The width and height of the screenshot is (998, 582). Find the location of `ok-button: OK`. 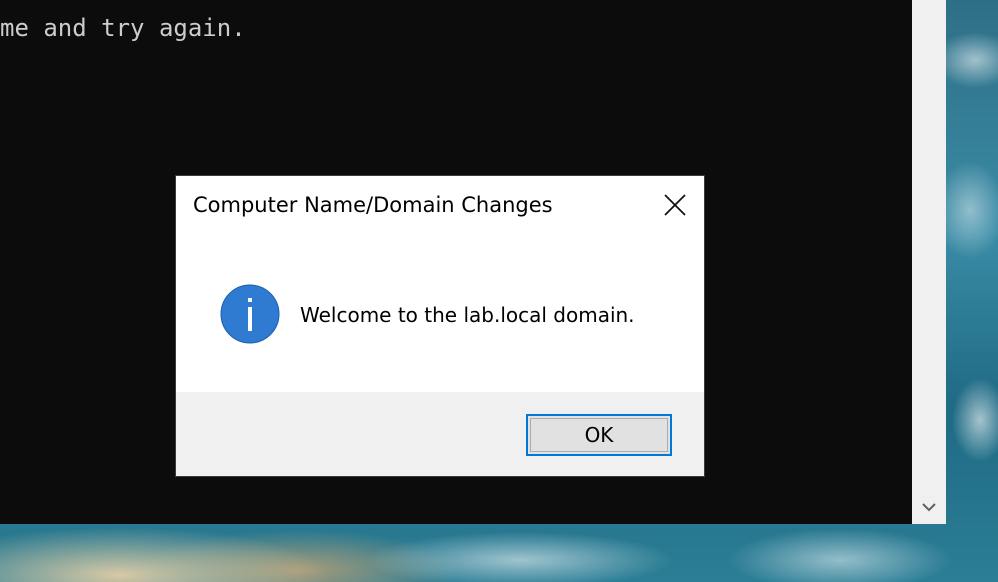

ok-button: OK is located at coordinates (599, 435).